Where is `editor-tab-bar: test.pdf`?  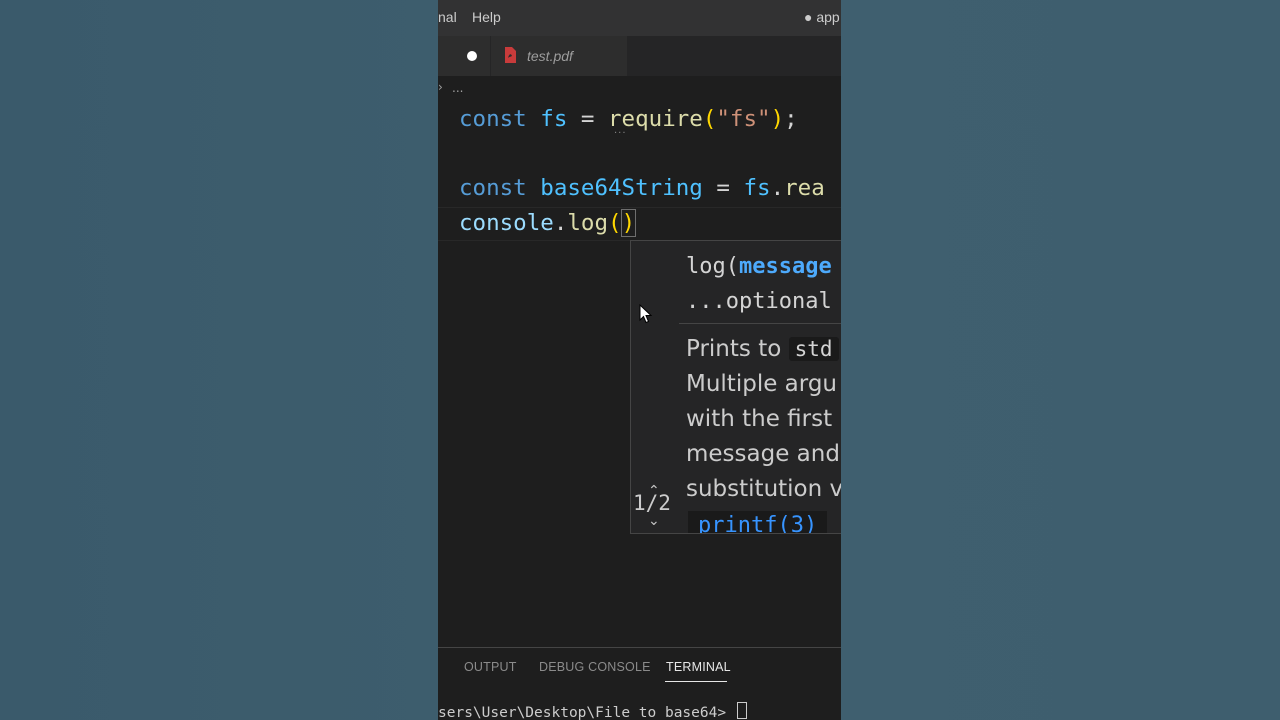
editor-tab-bar: test.pdf is located at coordinates (639, 56).